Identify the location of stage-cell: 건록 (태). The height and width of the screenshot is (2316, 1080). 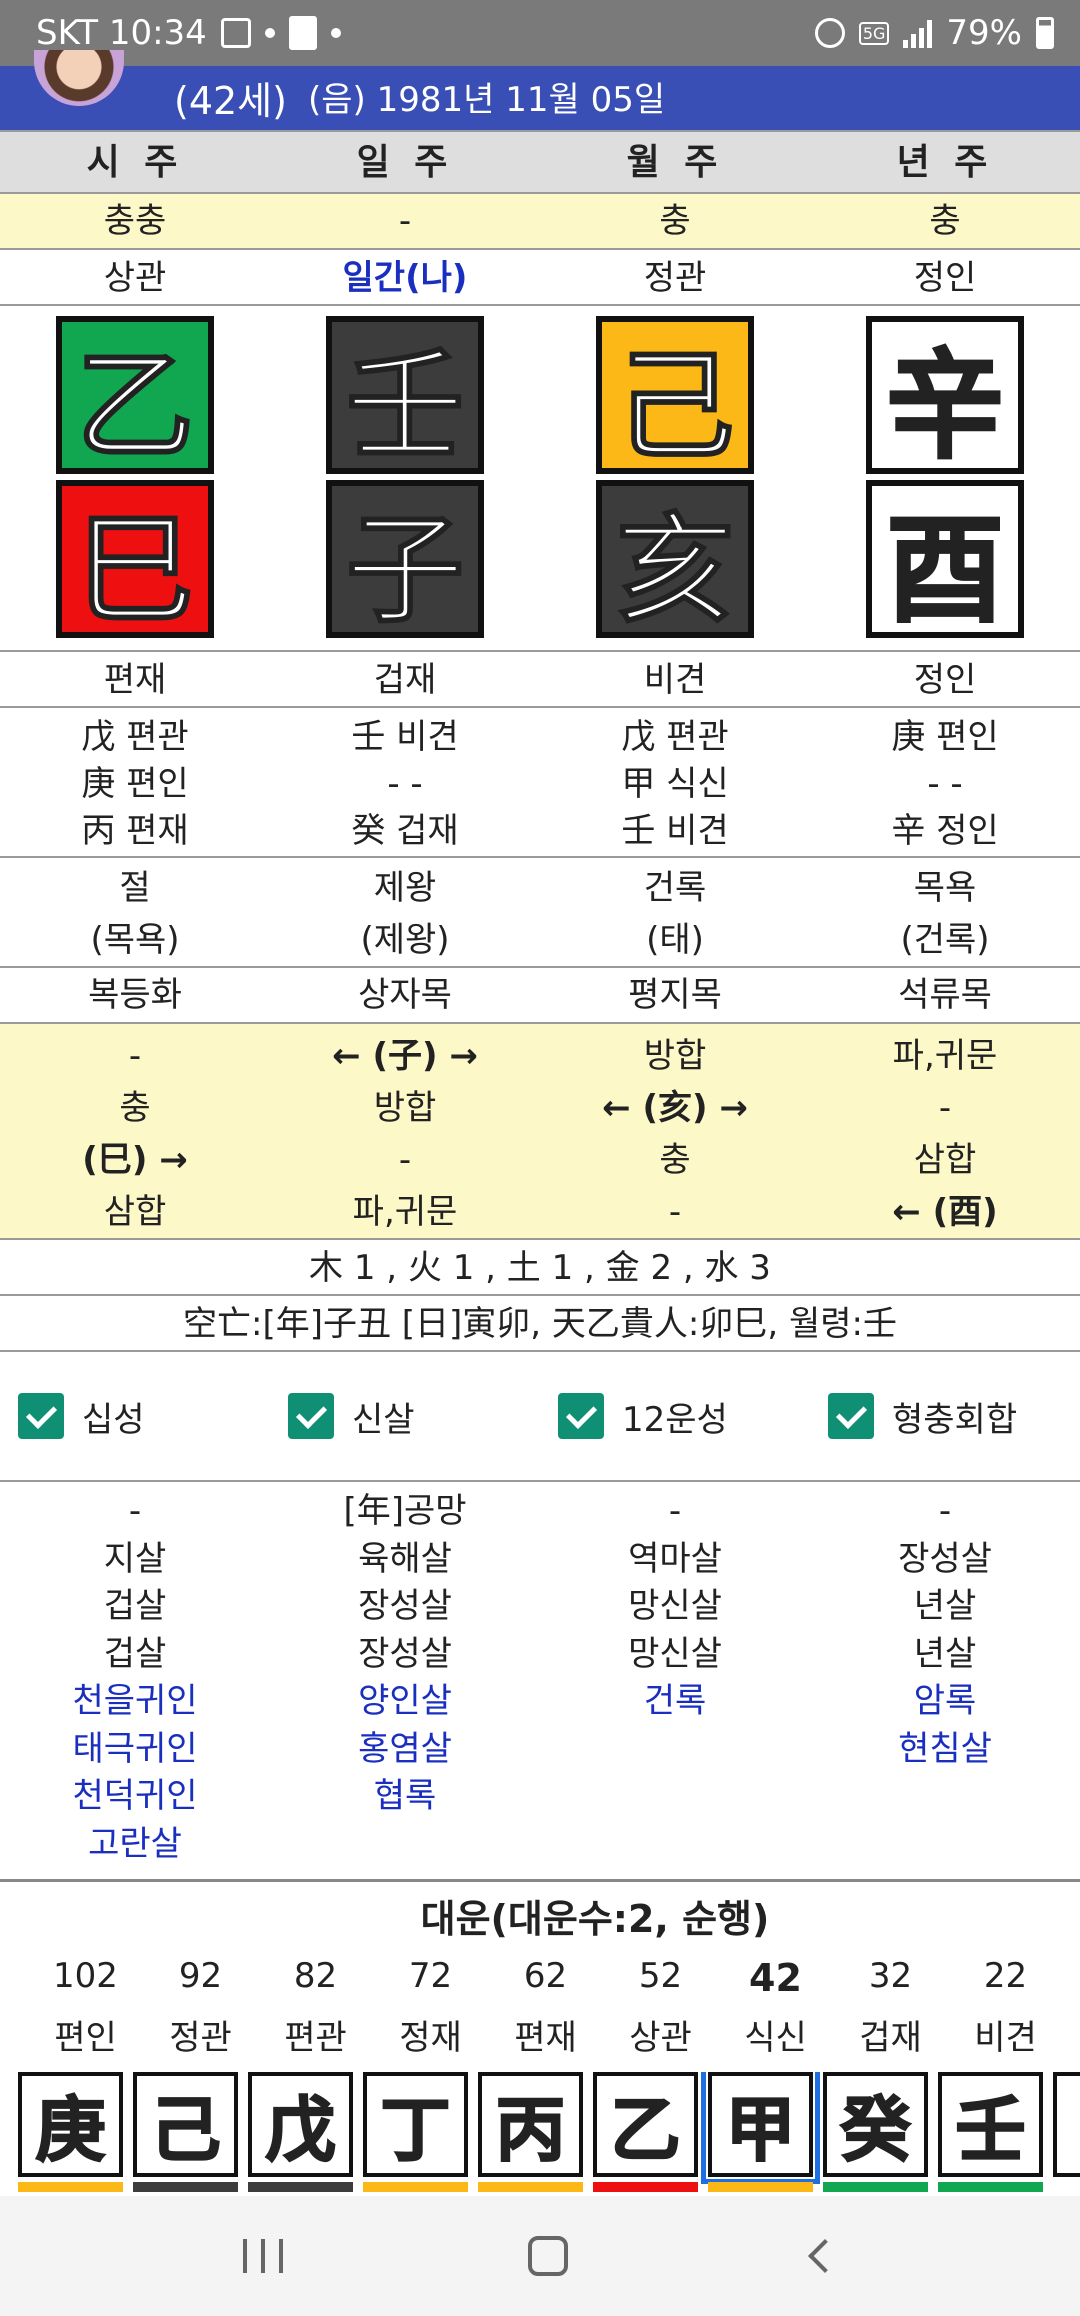
(675, 912).